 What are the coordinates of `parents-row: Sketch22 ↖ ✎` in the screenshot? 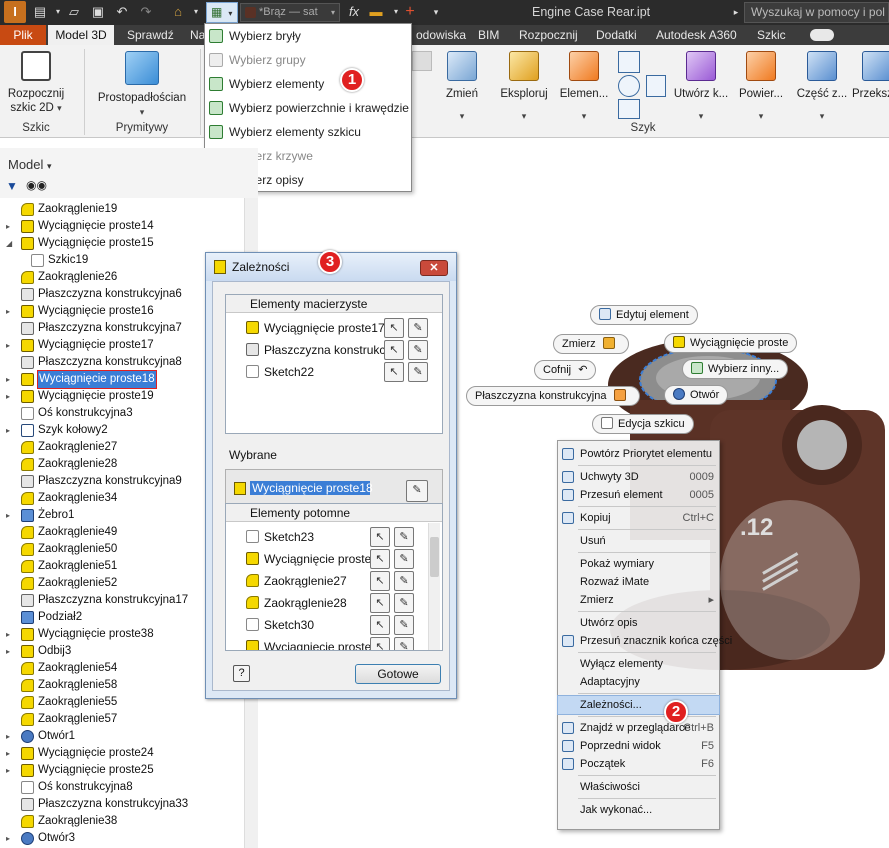 It's located at (334, 372).